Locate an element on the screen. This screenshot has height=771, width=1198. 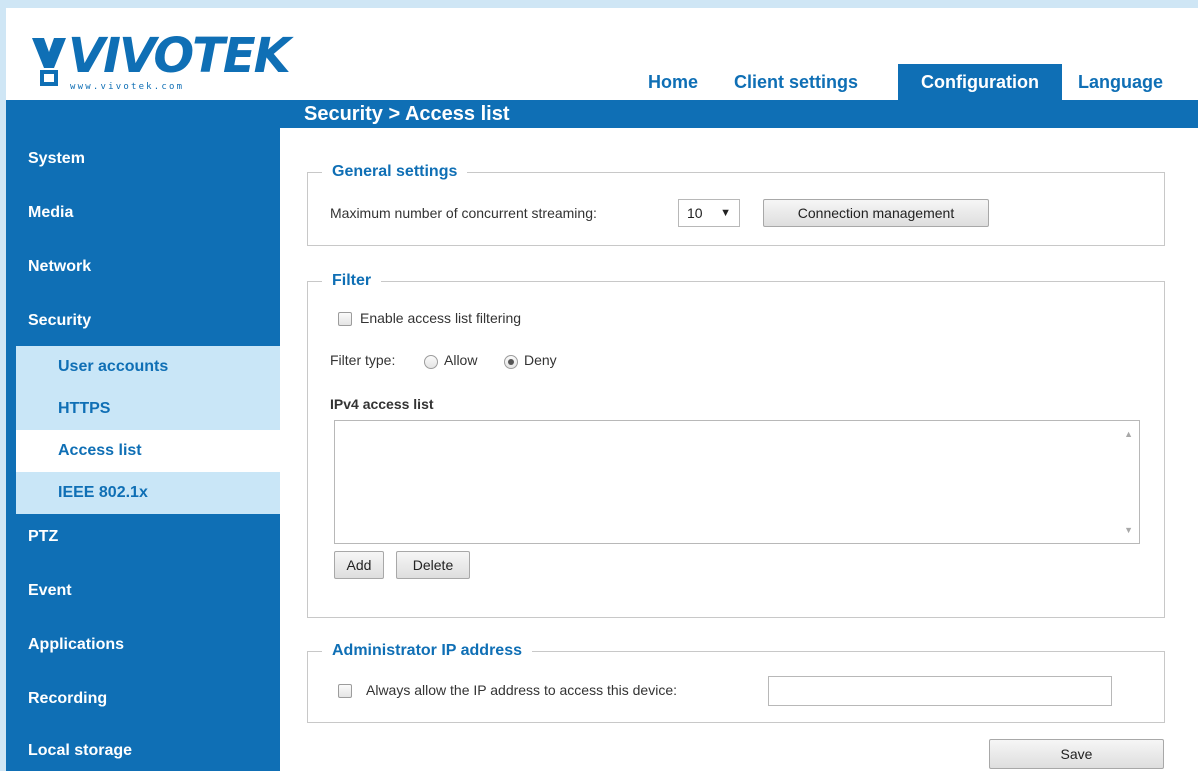
sidebar-item-applications: Applications is located at coordinates (143, 645).